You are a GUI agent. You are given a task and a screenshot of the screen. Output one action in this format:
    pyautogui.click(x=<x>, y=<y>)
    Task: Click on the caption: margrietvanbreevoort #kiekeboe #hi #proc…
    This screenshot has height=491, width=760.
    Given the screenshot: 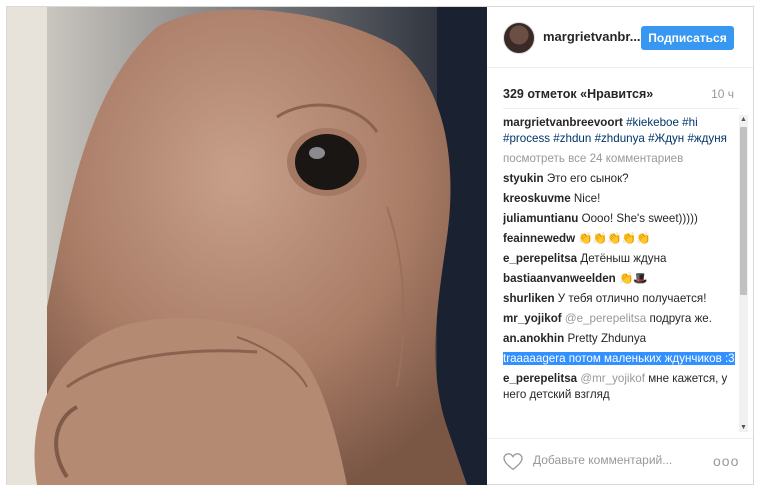 What is the action you would take?
    pyautogui.click(x=619, y=131)
    